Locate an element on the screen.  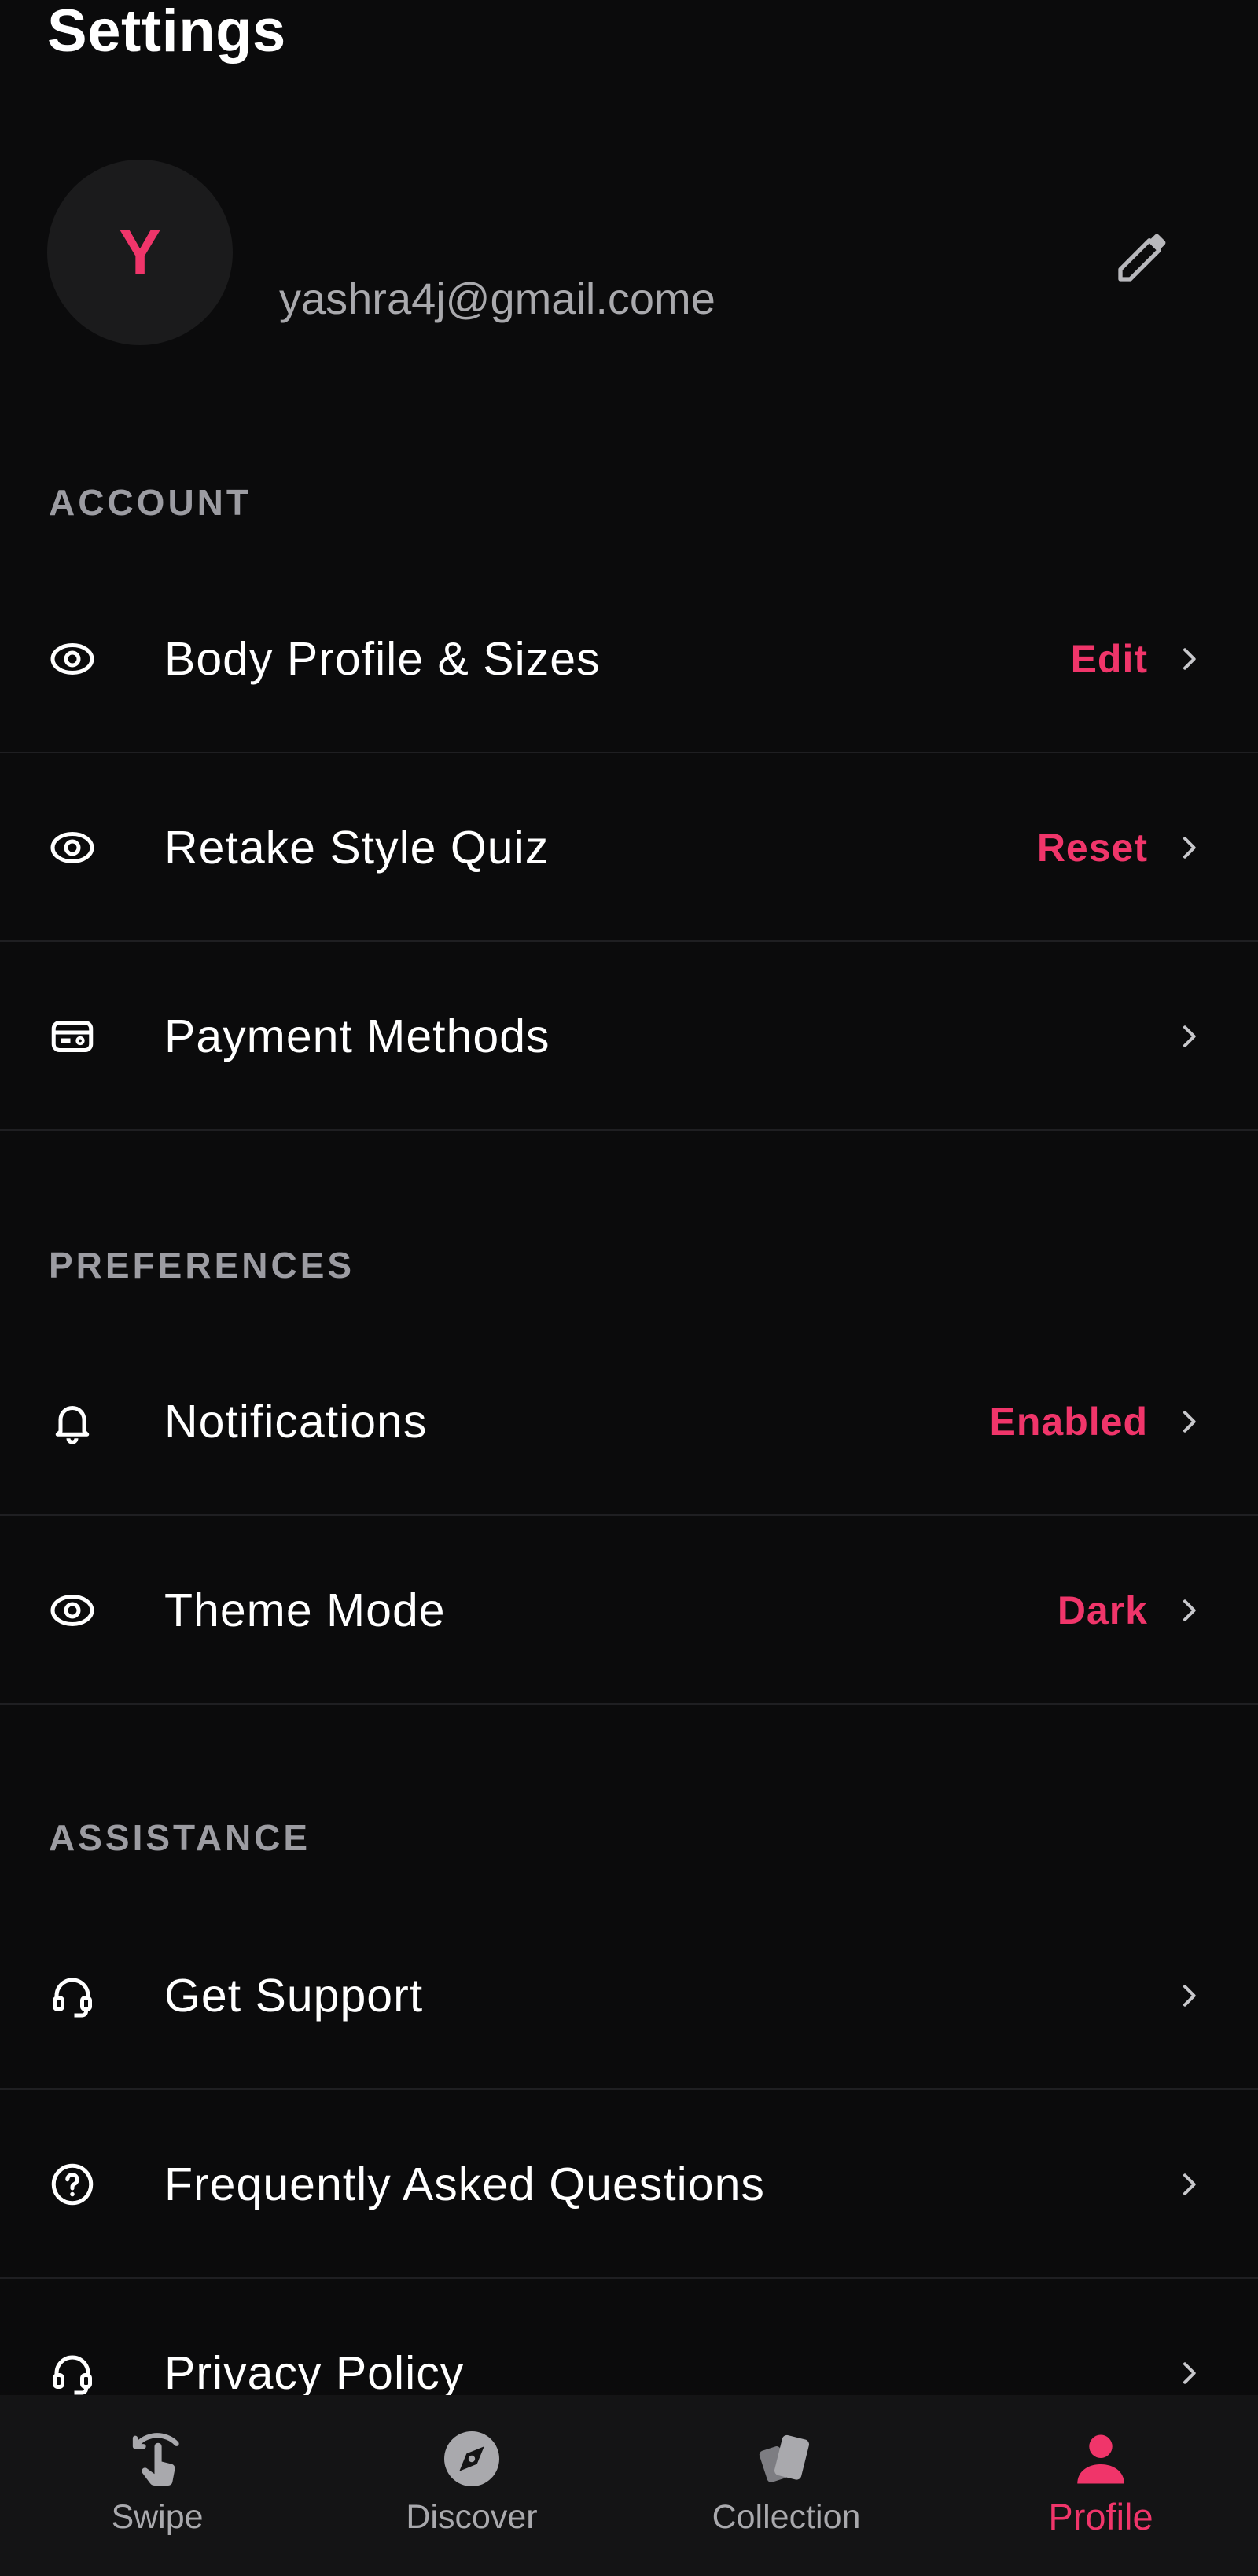
row-label: Notifications is located at coordinates (296, 1422).